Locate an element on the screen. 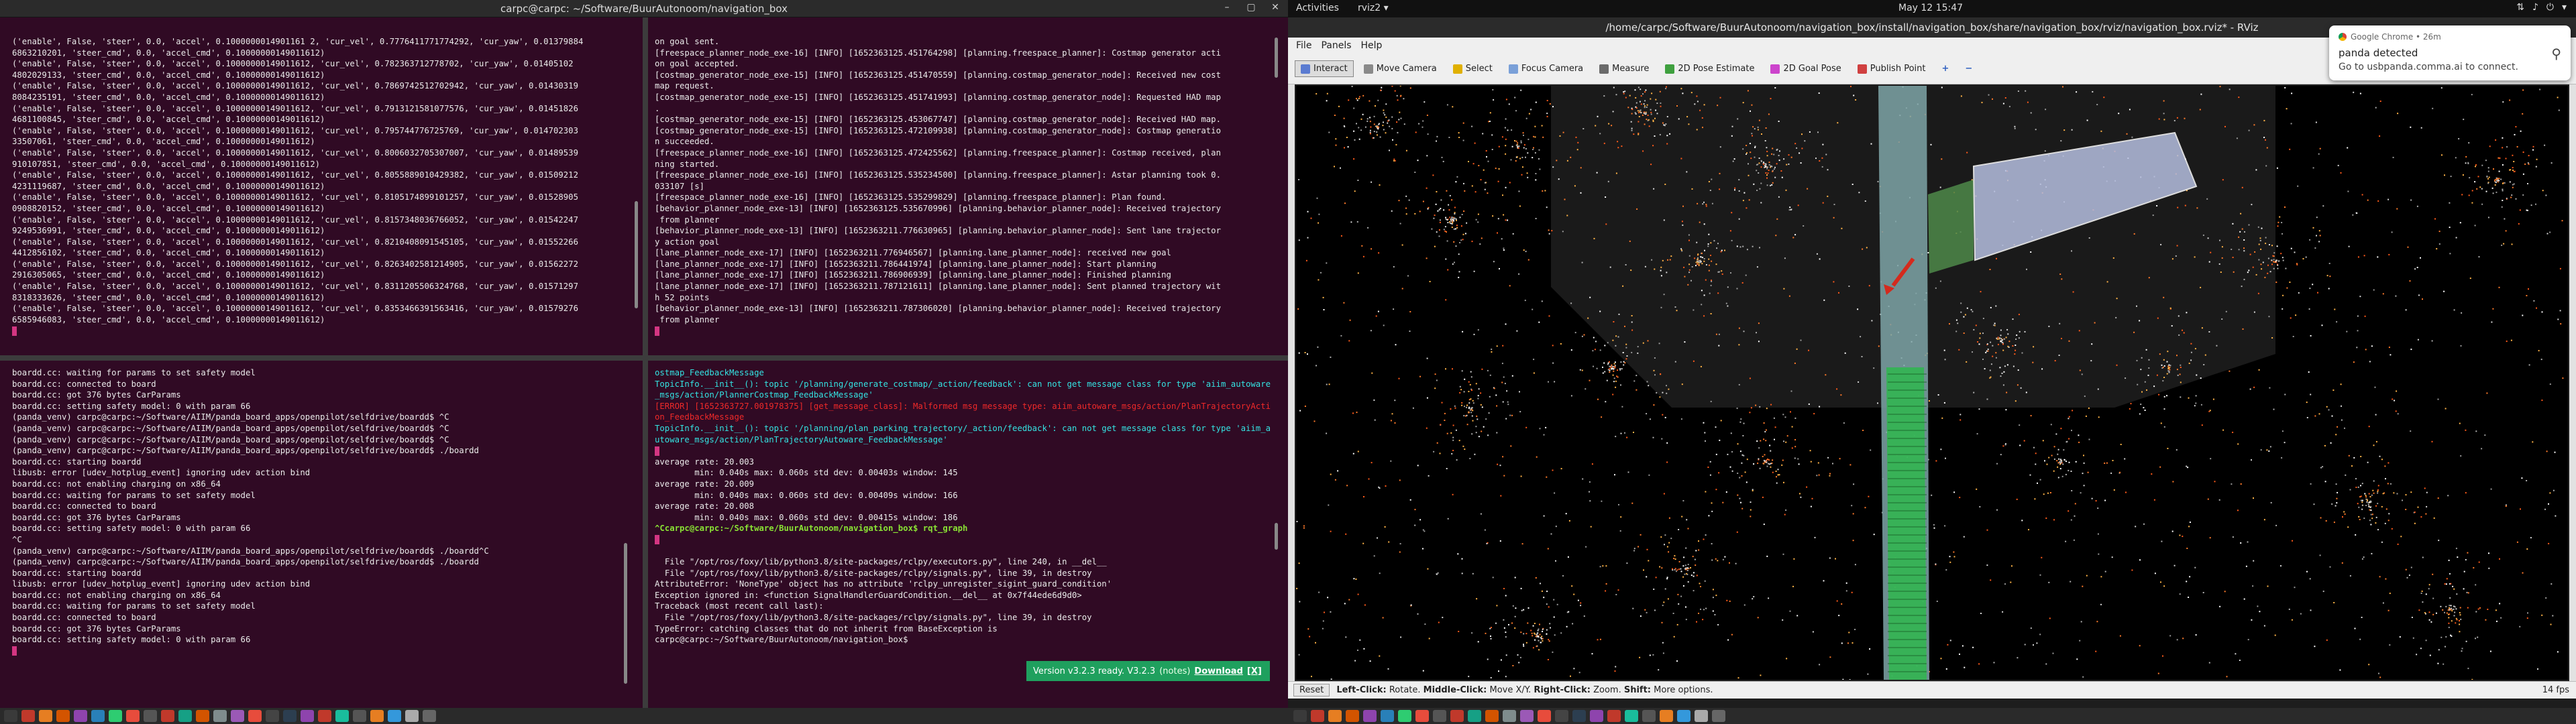 This screenshot has width=2576, height=724. toast-download-link: Download is located at coordinates (1218, 671).